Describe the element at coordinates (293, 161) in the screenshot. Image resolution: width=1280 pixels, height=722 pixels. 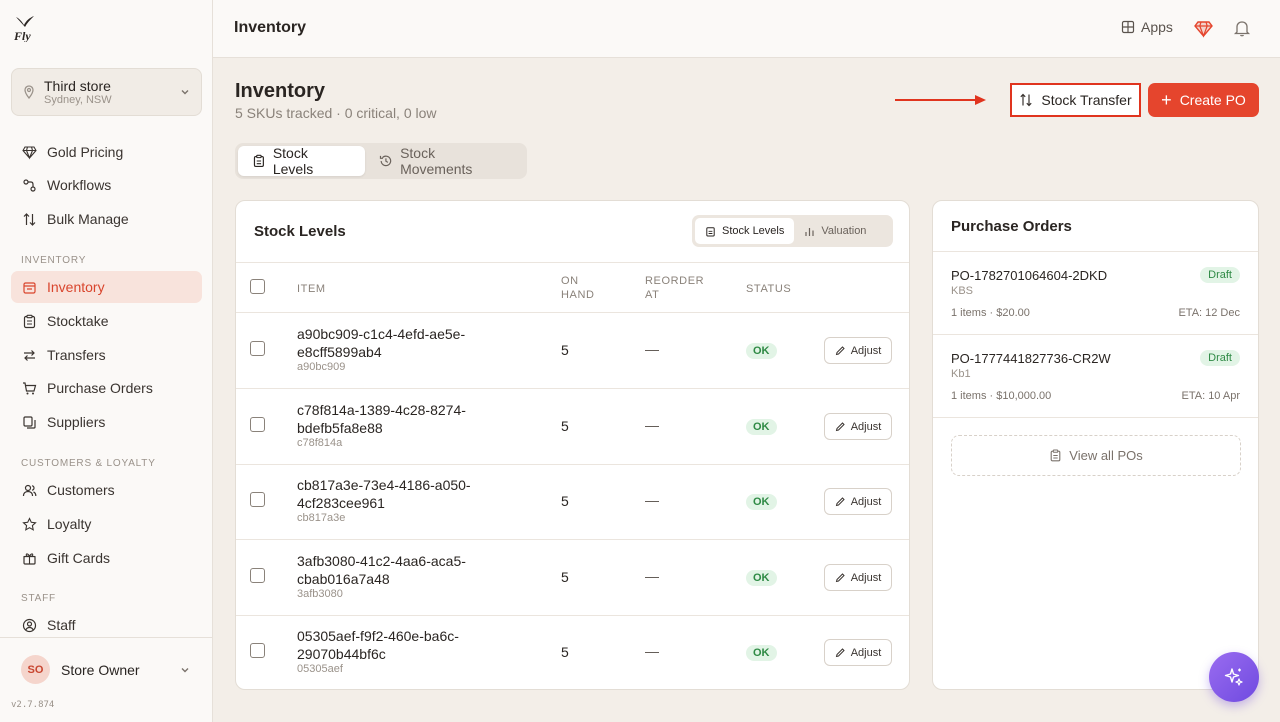
I see `tab-label: Stock Levels` at that location.